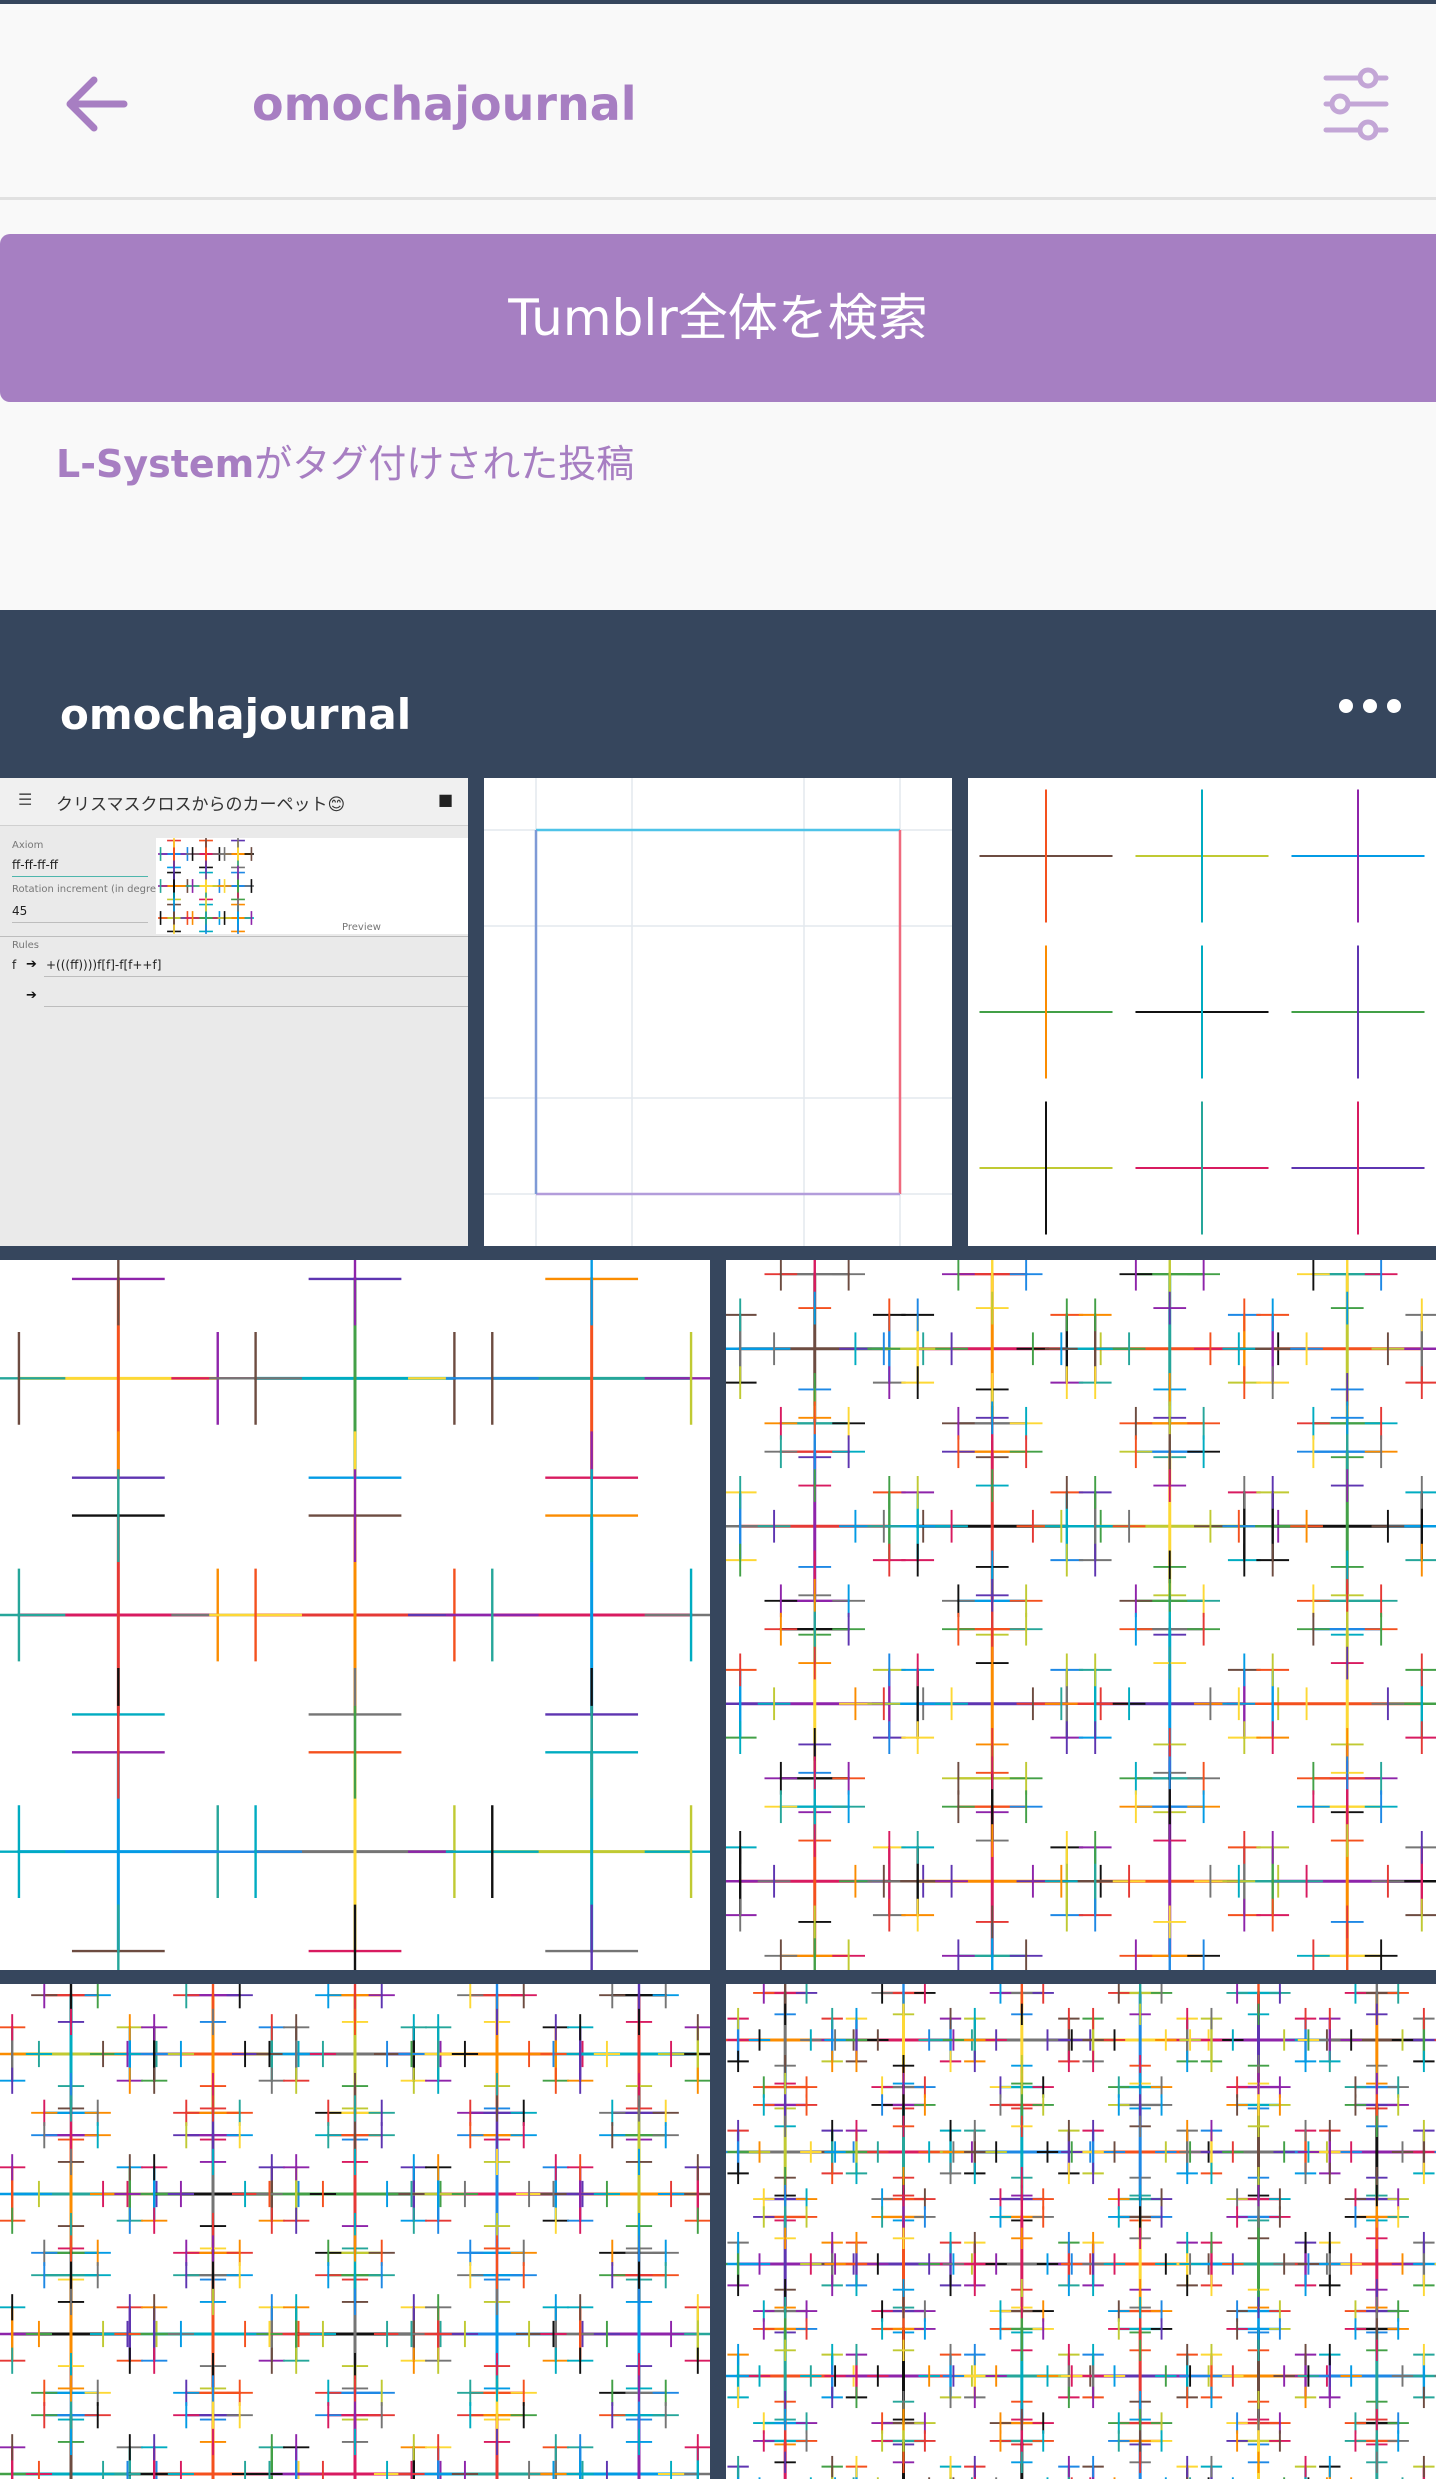 The width and height of the screenshot is (1436, 2479). Describe the element at coordinates (444, 104) in the screenshot. I see `blog-title: omochajournal` at that location.